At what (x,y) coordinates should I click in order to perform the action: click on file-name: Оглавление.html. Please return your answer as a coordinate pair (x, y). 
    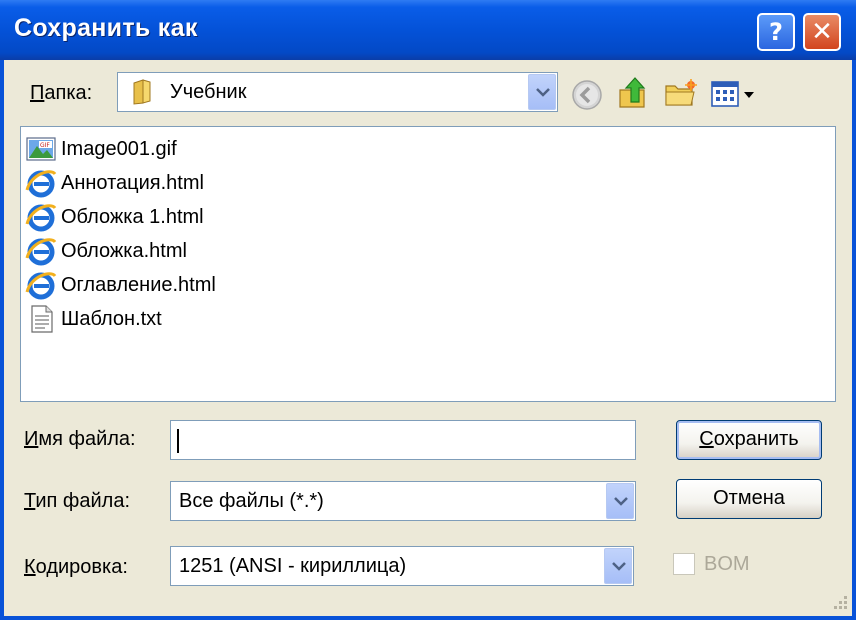
    Looking at the image, I should click on (138, 284).